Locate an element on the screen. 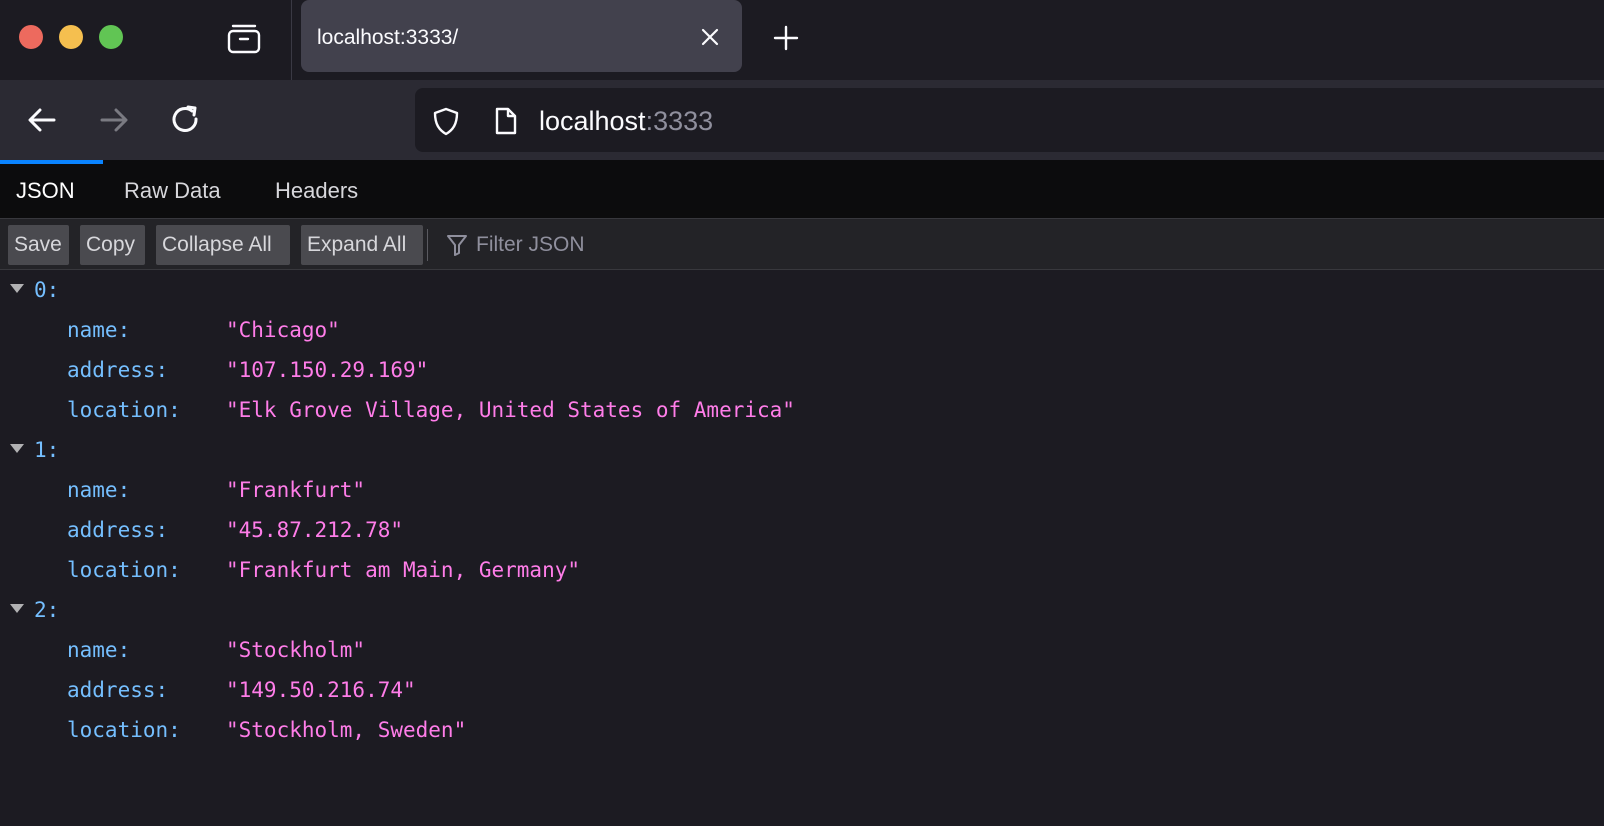 The height and width of the screenshot is (826, 1604). tab-title: localhost:3333/ is located at coordinates (388, 37).